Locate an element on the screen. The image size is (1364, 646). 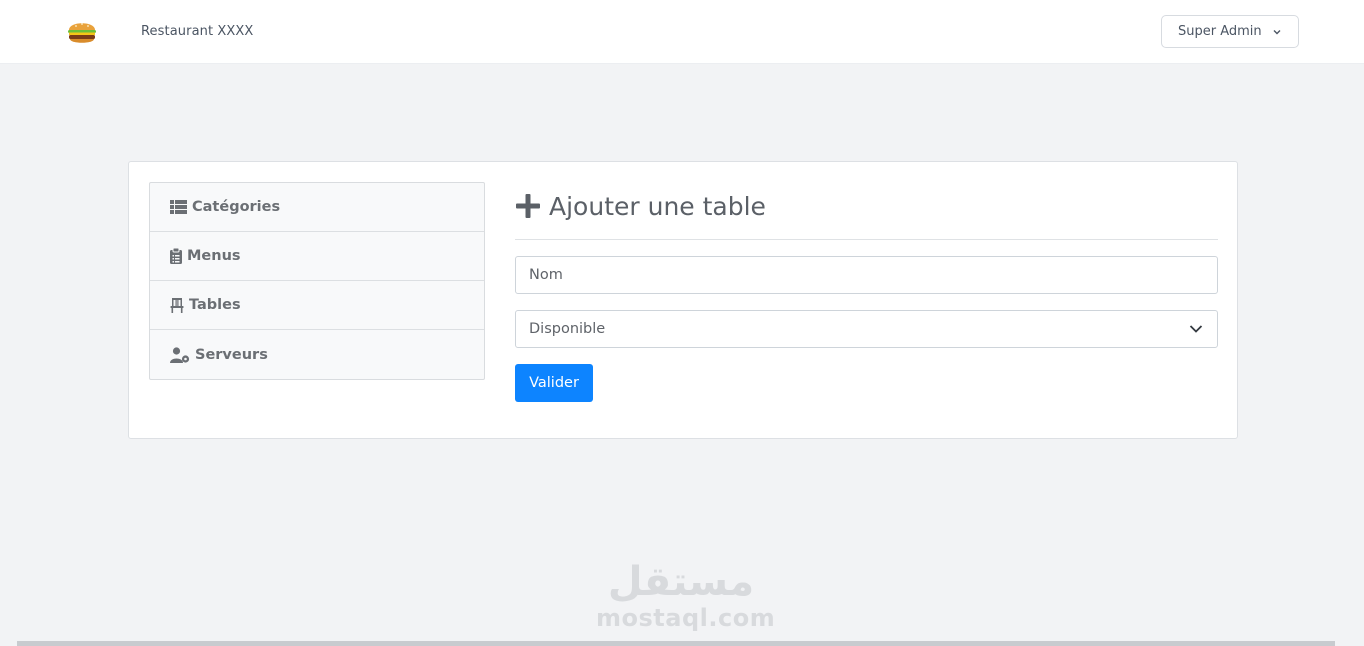
brand-name: Restaurant XXXX is located at coordinates (197, 31).